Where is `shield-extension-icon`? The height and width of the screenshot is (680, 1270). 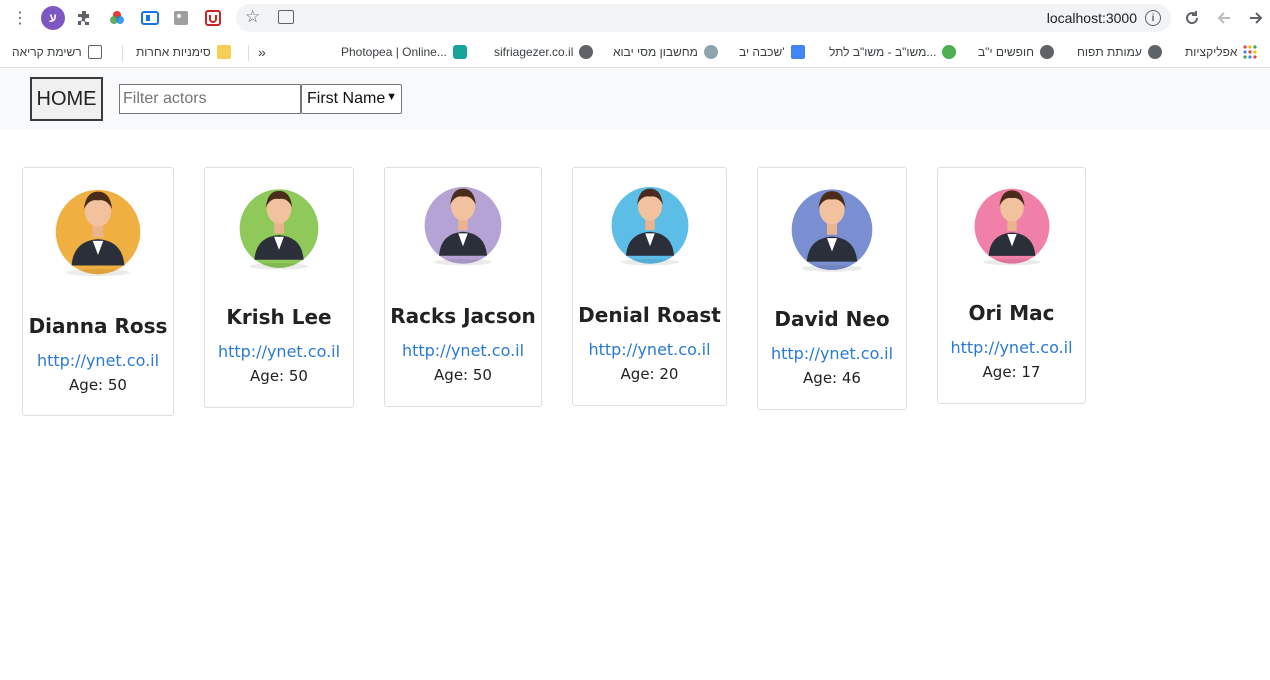 shield-extension-icon is located at coordinates (213, 18).